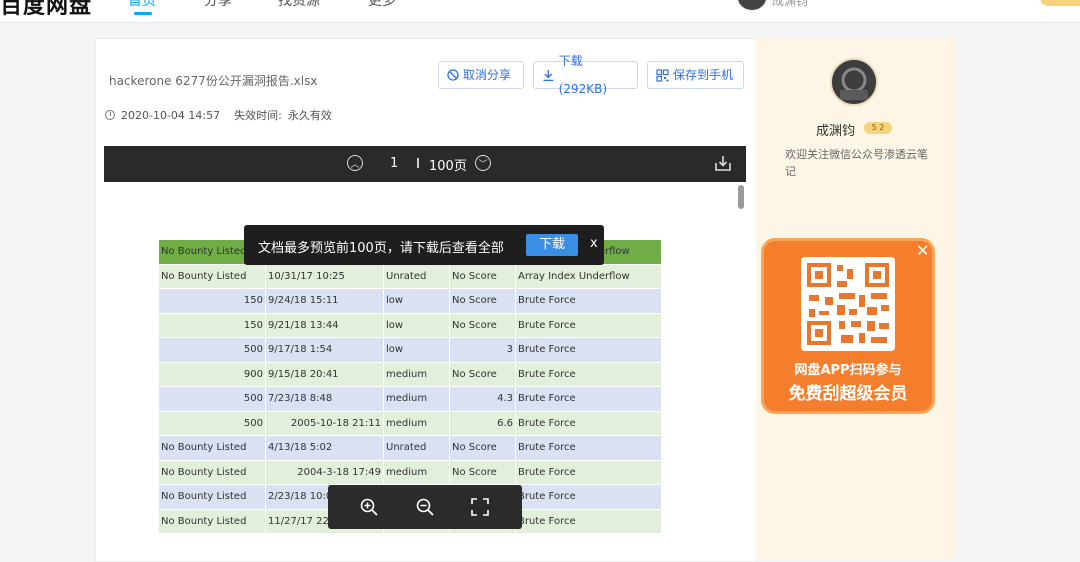 The height and width of the screenshot is (562, 1080). What do you see at coordinates (922, 250) in the screenshot?
I see `promo-close-icon: ✕` at bounding box center [922, 250].